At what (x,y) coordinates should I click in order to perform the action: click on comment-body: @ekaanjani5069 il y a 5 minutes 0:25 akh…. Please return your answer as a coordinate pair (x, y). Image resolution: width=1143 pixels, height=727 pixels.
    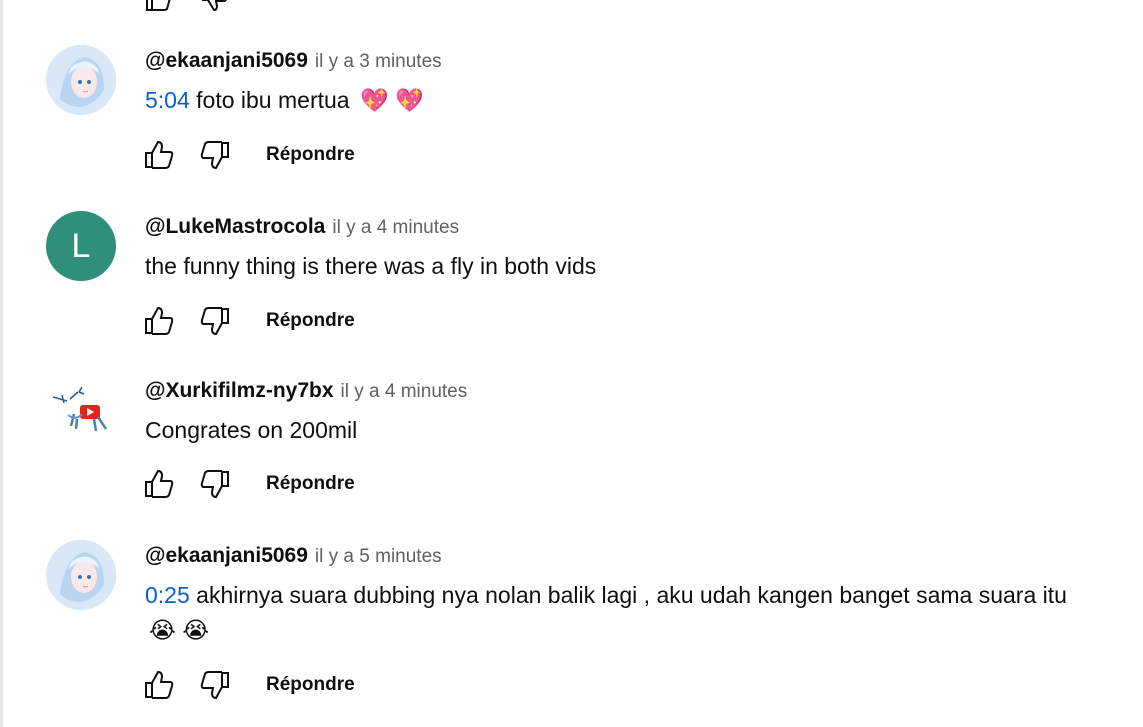
    Looking at the image, I should click on (624, 596).